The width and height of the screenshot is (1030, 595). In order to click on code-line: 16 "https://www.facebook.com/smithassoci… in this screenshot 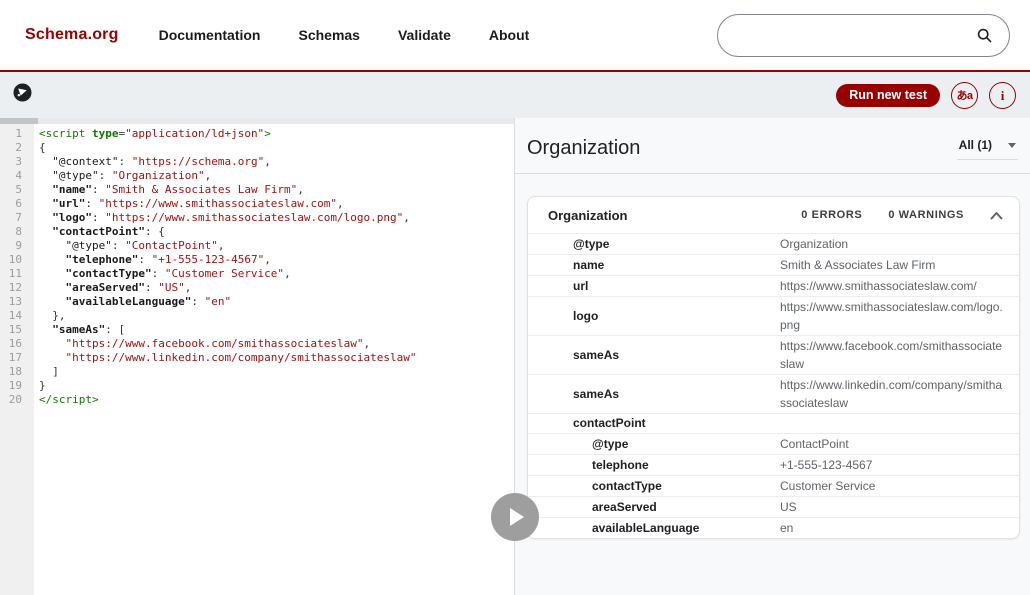, I will do `click(257, 344)`.